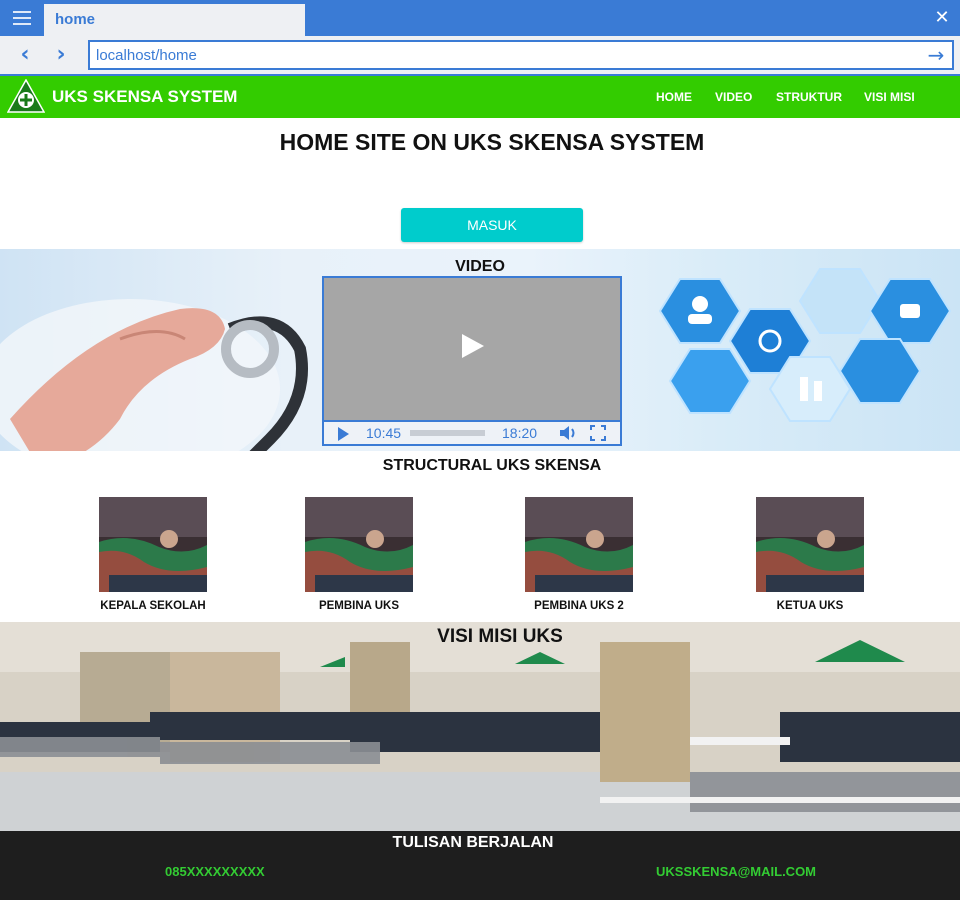 The image size is (960, 900). I want to click on play-icon, so click(343, 434).